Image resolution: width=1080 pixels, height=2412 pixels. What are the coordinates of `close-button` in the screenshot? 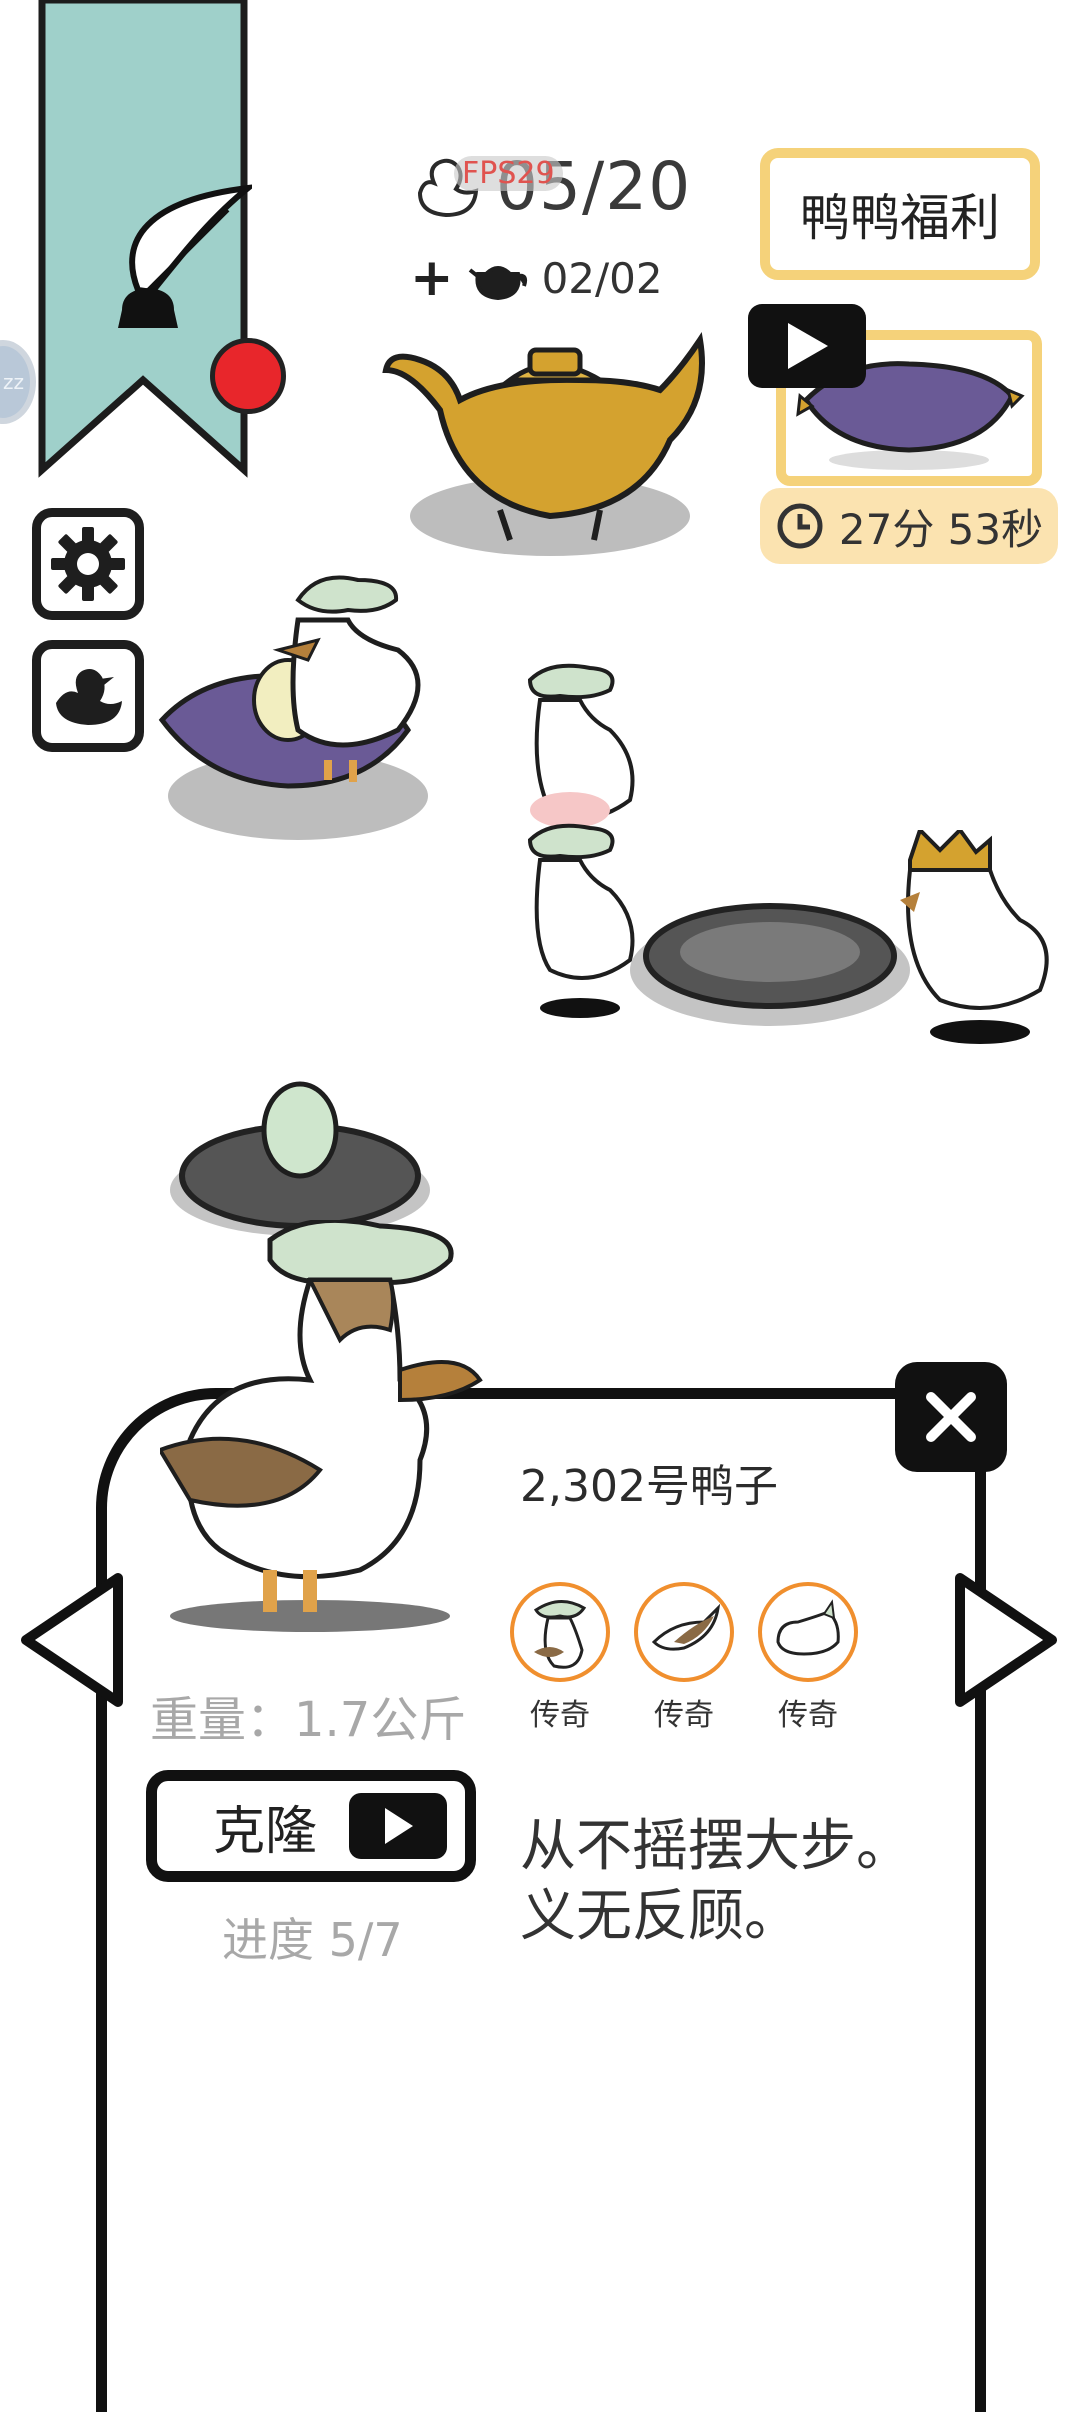 It's located at (951, 1417).